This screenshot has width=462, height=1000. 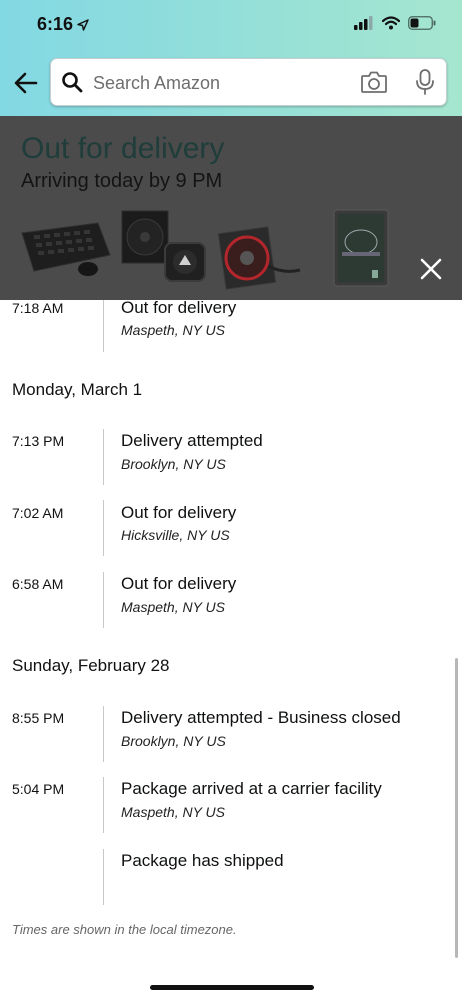 What do you see at coordinates (38, 441) in the screenshot?
I see `event-time: 7:13 PM` at bounding box center [38, 441].